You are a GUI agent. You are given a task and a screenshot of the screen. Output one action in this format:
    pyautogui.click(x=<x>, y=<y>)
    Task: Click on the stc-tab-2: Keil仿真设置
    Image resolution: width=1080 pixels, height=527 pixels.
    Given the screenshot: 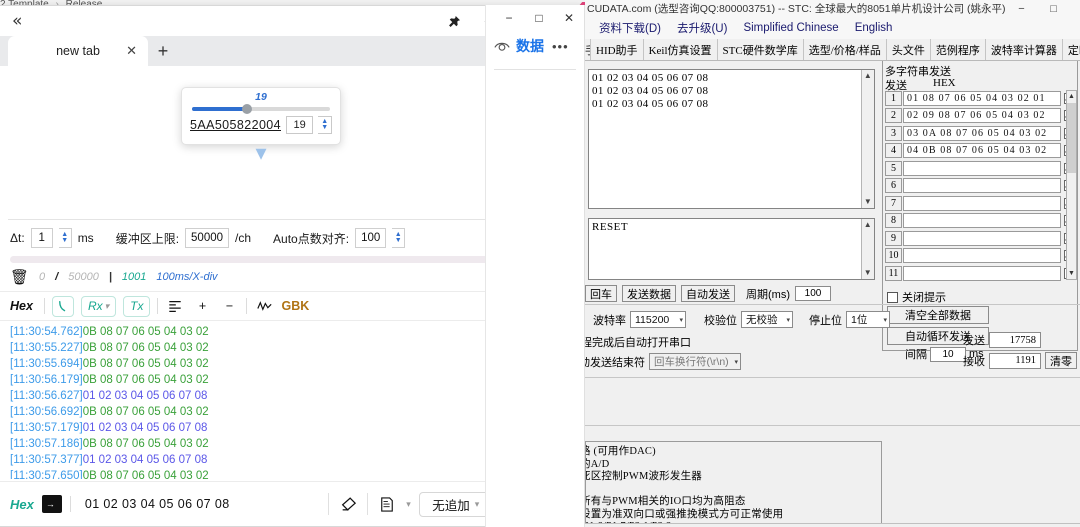 What is the action you would take?
    pyautogui.click(x=681, y=49)
    